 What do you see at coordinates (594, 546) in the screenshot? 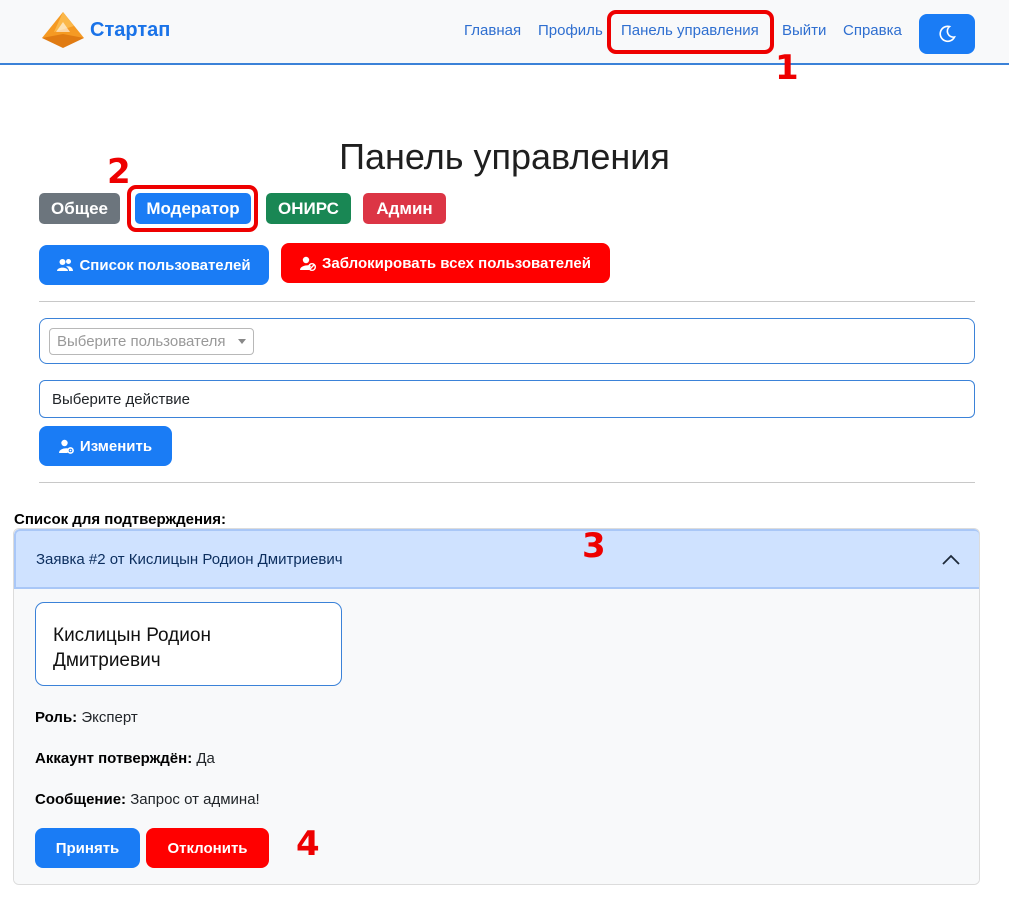
I see `annotation-3: 3` at bounding box center [594, 546].